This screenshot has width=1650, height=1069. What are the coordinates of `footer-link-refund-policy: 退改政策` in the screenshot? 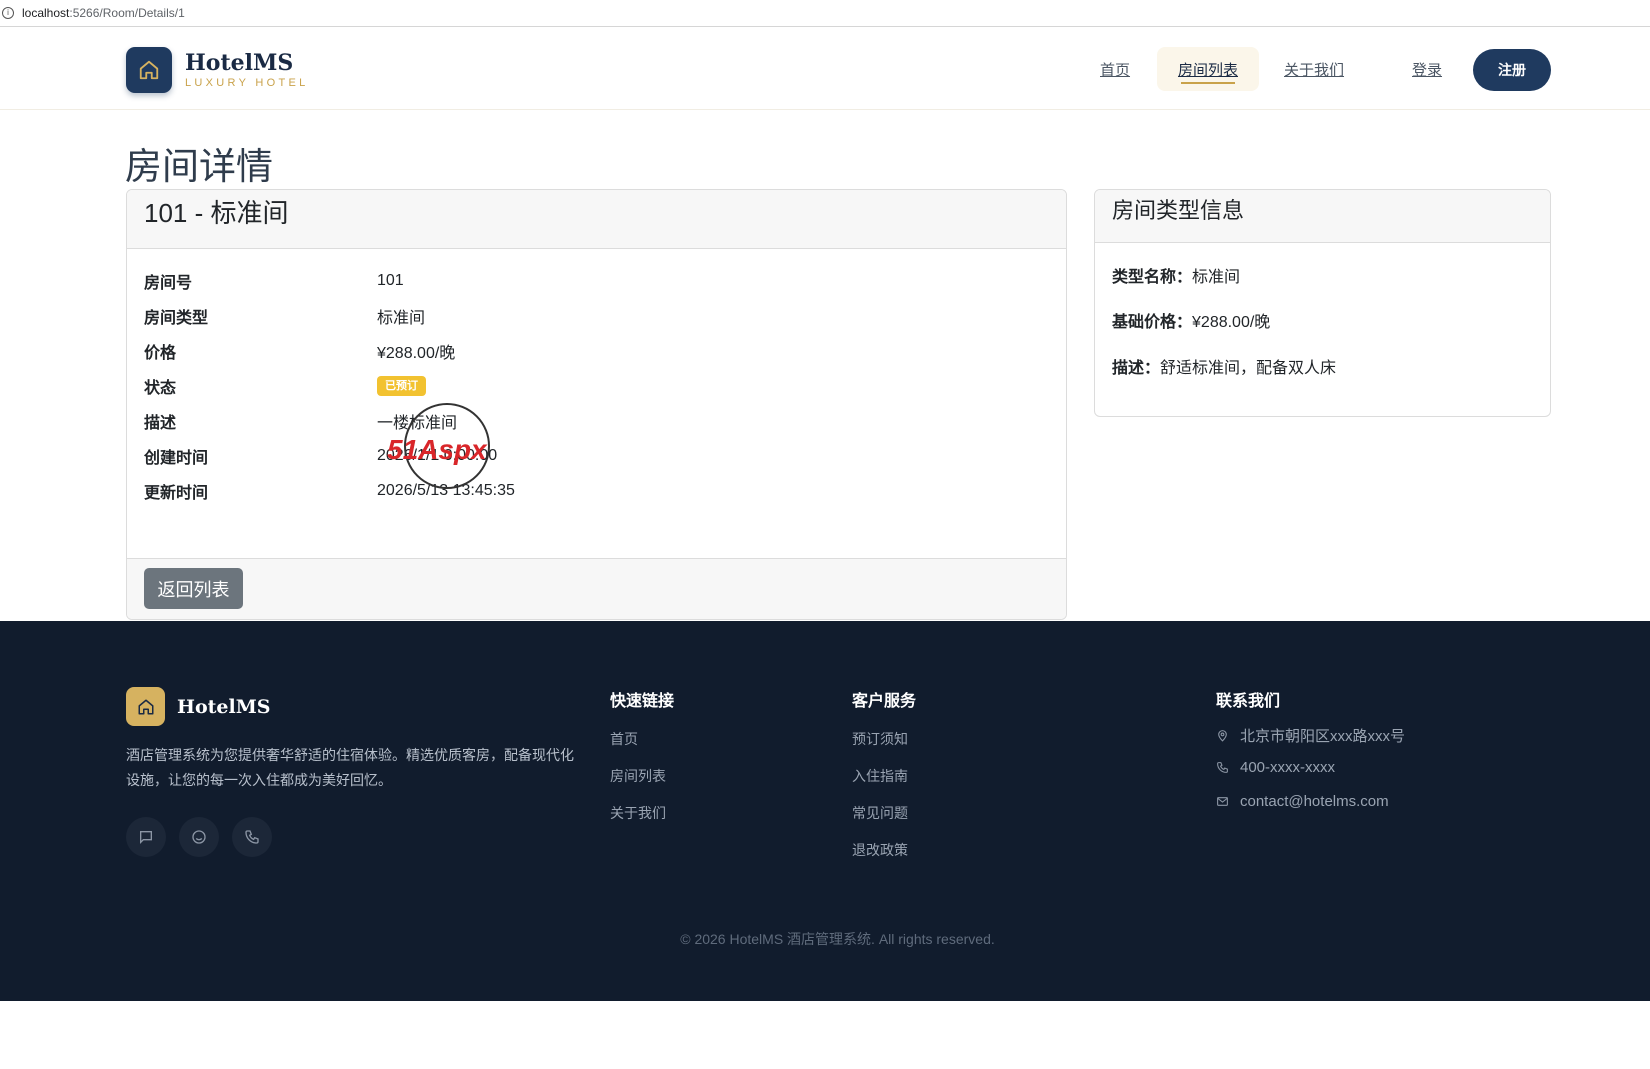 It's located at (880, 850).